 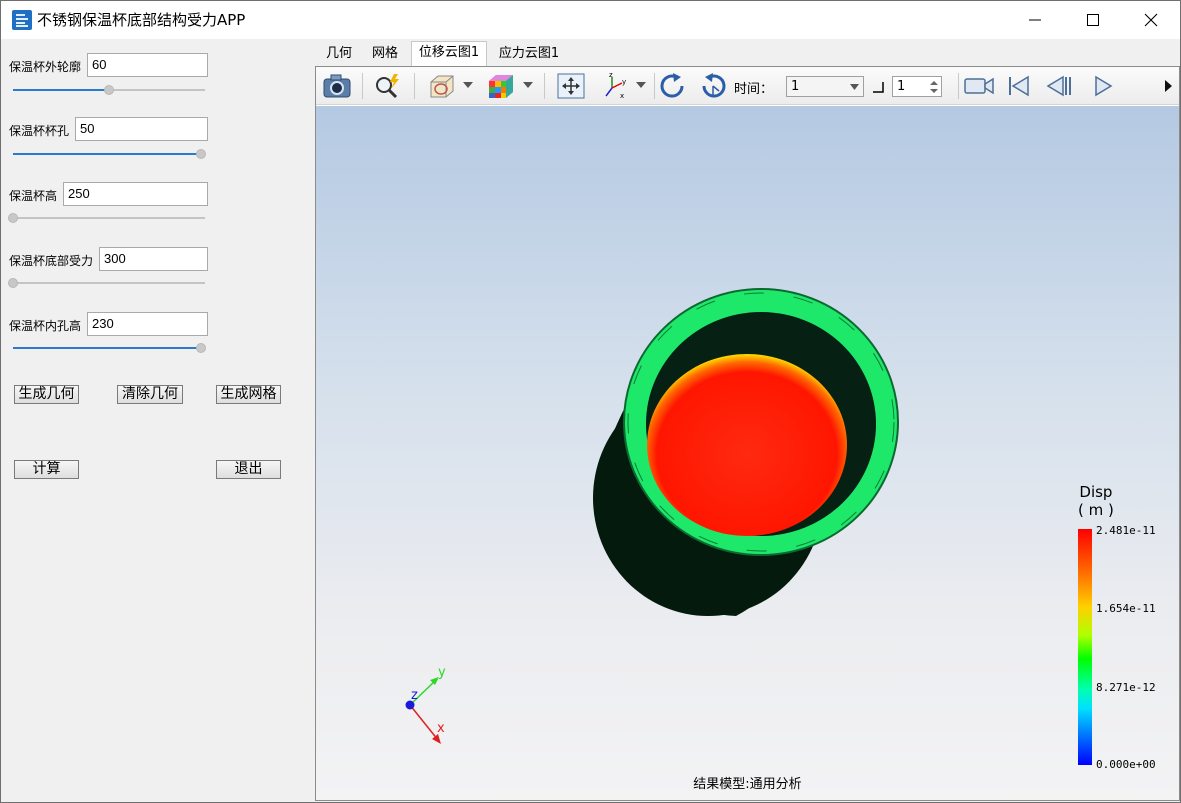 I want to click on step-spinbox: 1, so click(x=917, y=86).